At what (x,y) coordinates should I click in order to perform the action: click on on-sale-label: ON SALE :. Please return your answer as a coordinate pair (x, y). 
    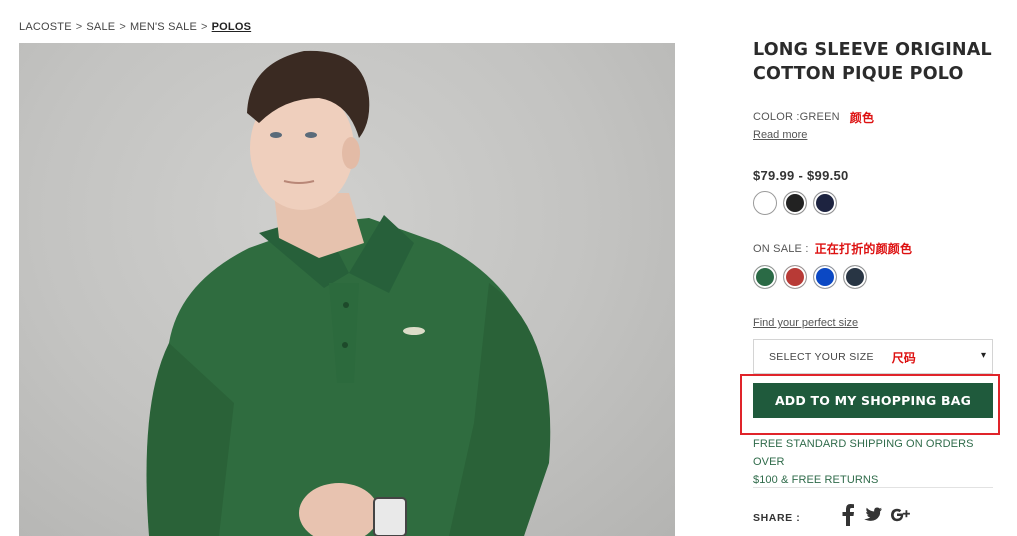
    Looking at the image, I should click on (781, 248).